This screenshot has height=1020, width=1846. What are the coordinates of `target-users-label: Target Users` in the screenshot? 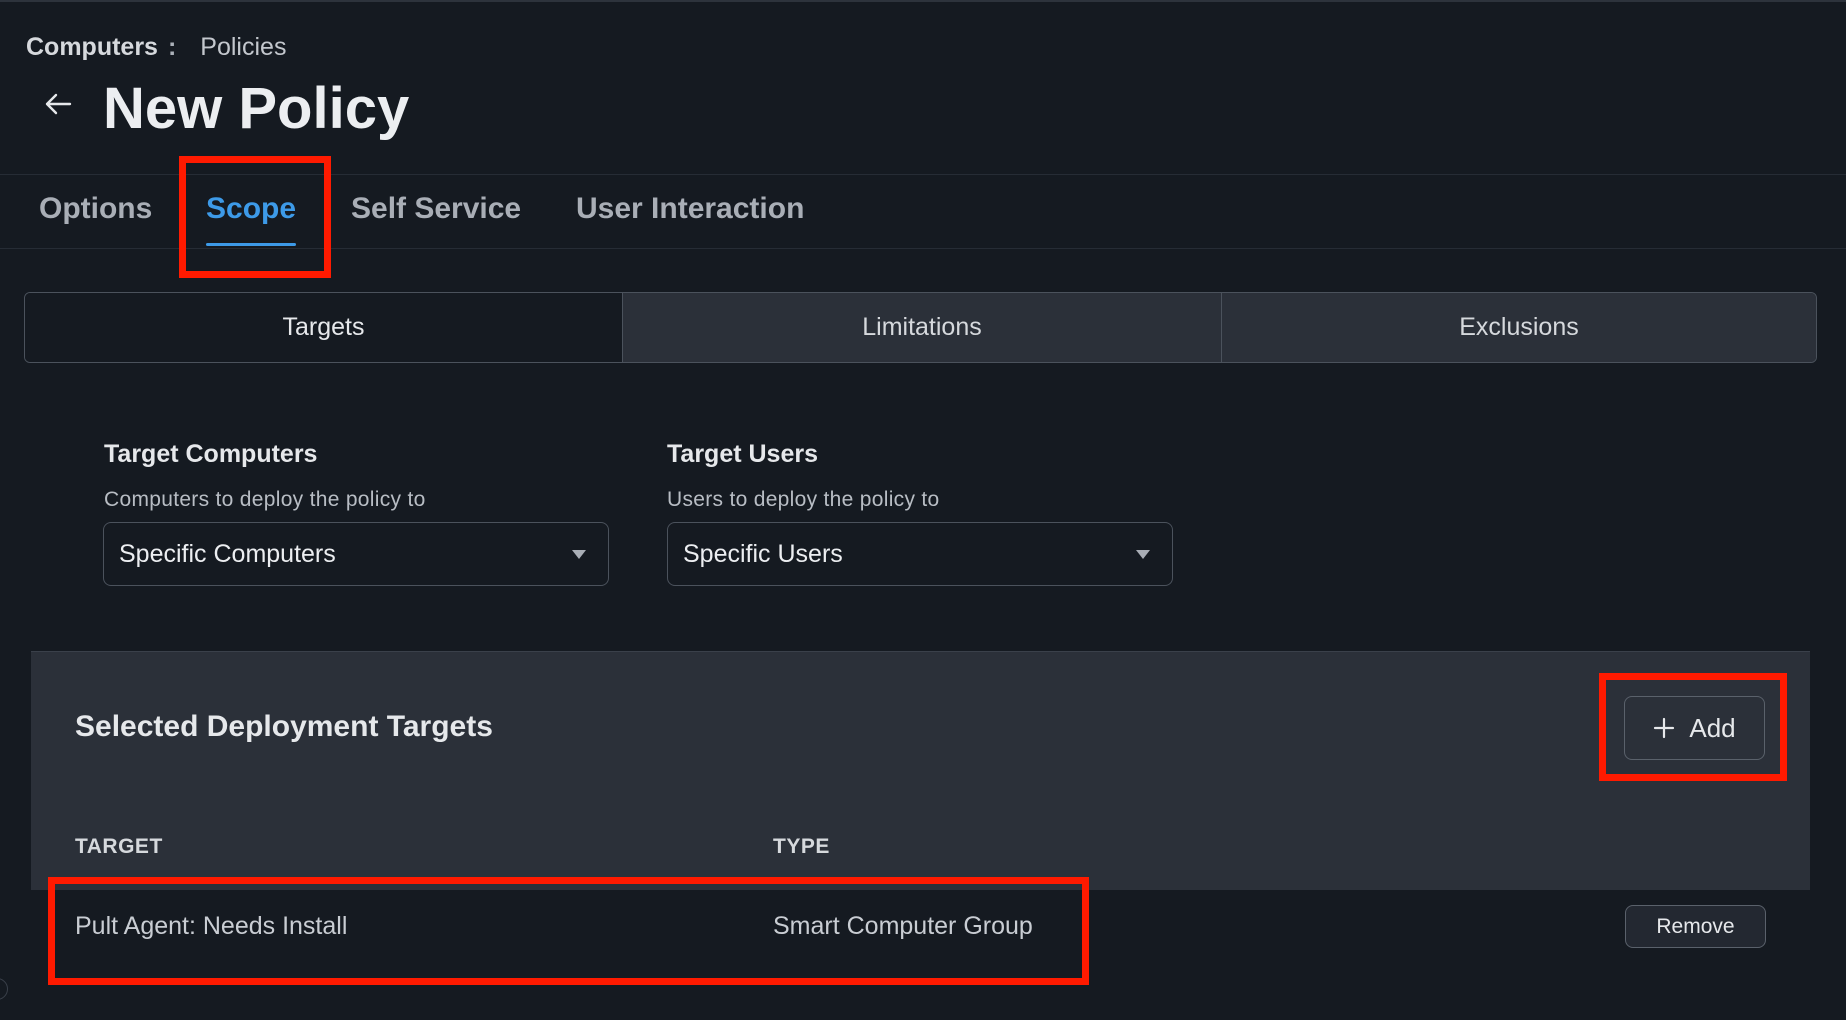 It's located at (742, 454).